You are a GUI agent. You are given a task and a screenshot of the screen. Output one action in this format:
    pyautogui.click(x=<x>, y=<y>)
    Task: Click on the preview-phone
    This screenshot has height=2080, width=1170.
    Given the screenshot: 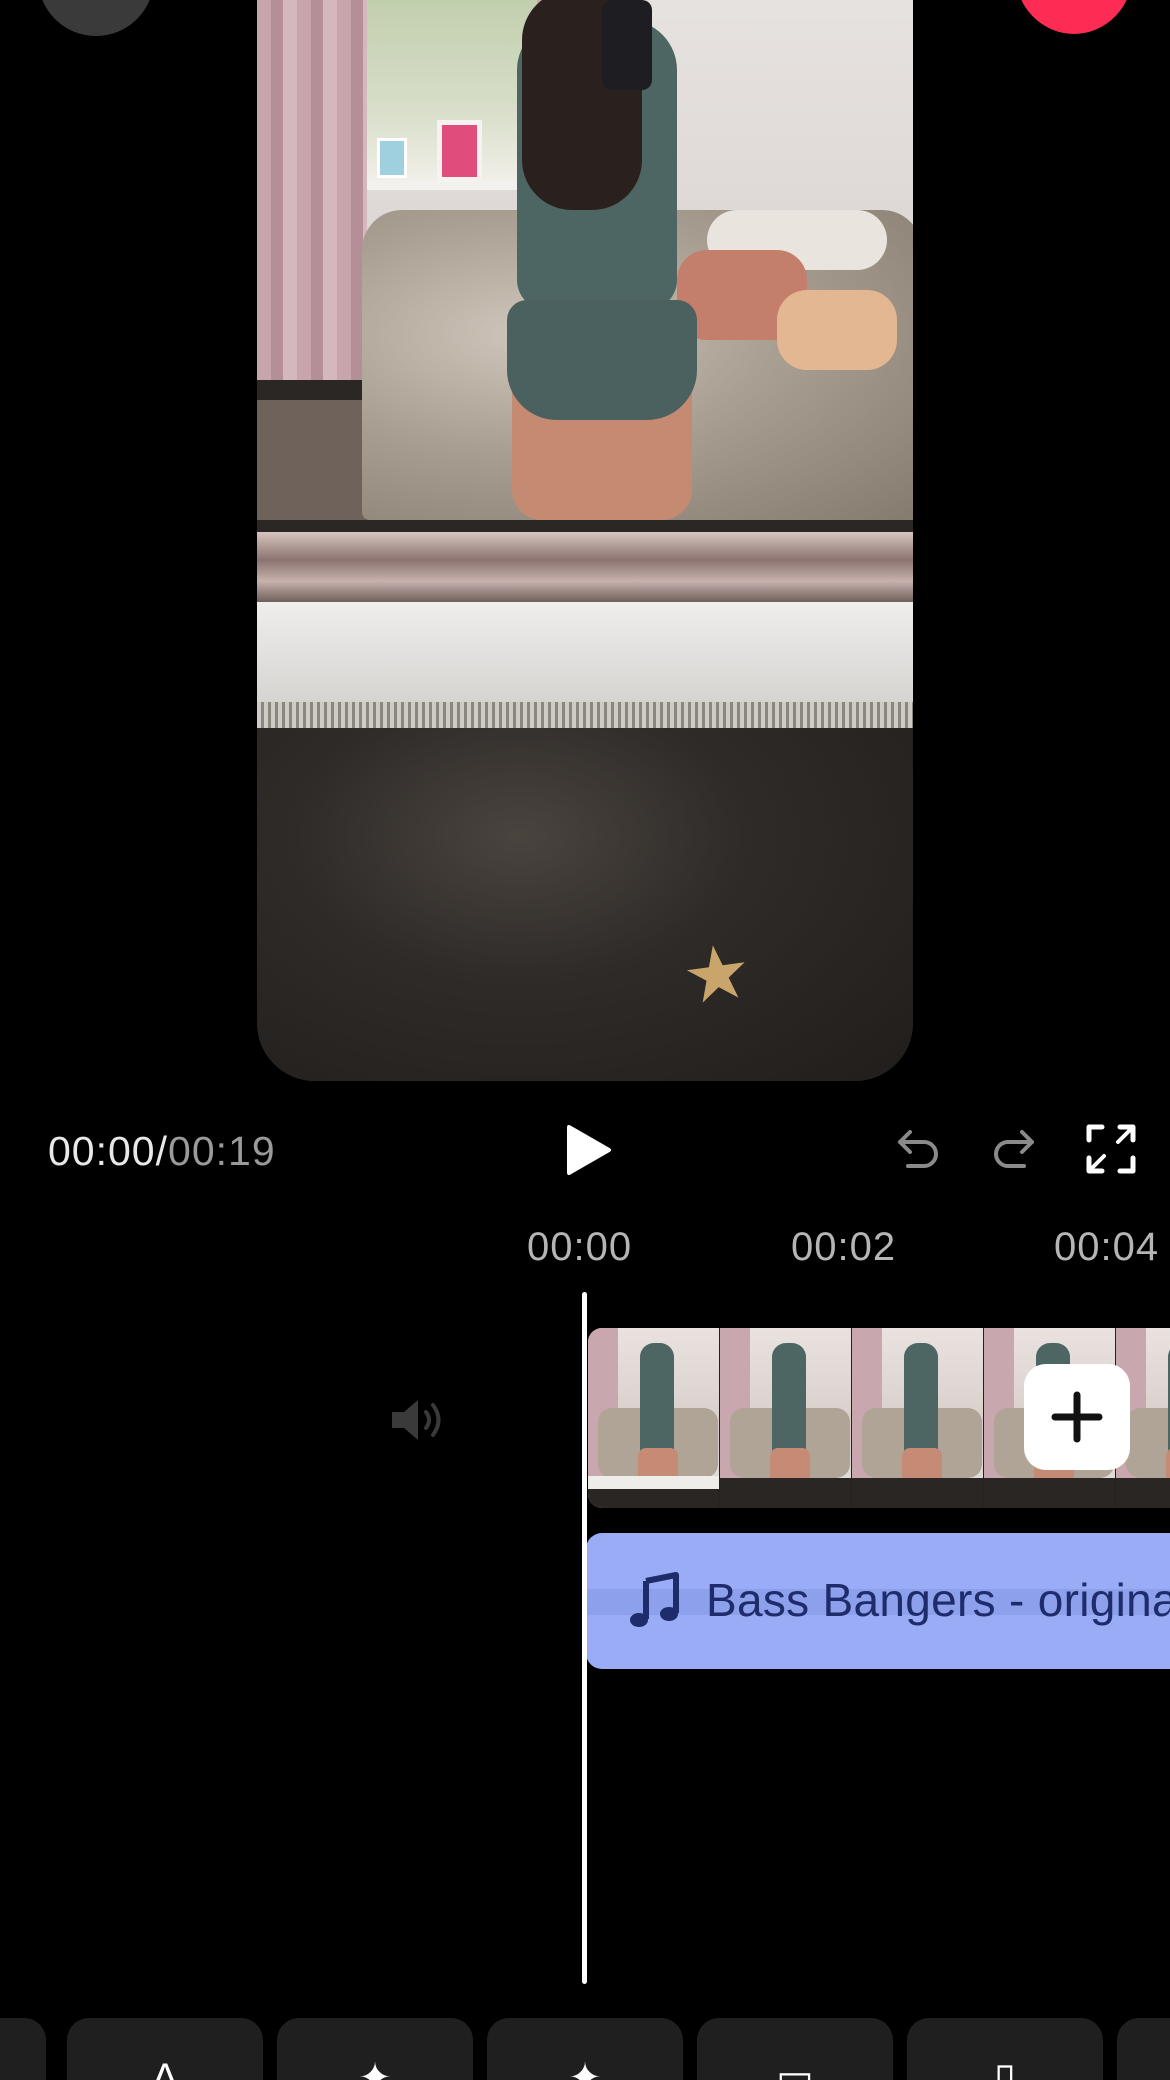 What is the action you would take?
    pyautogui.click(x=627, y=45)
    